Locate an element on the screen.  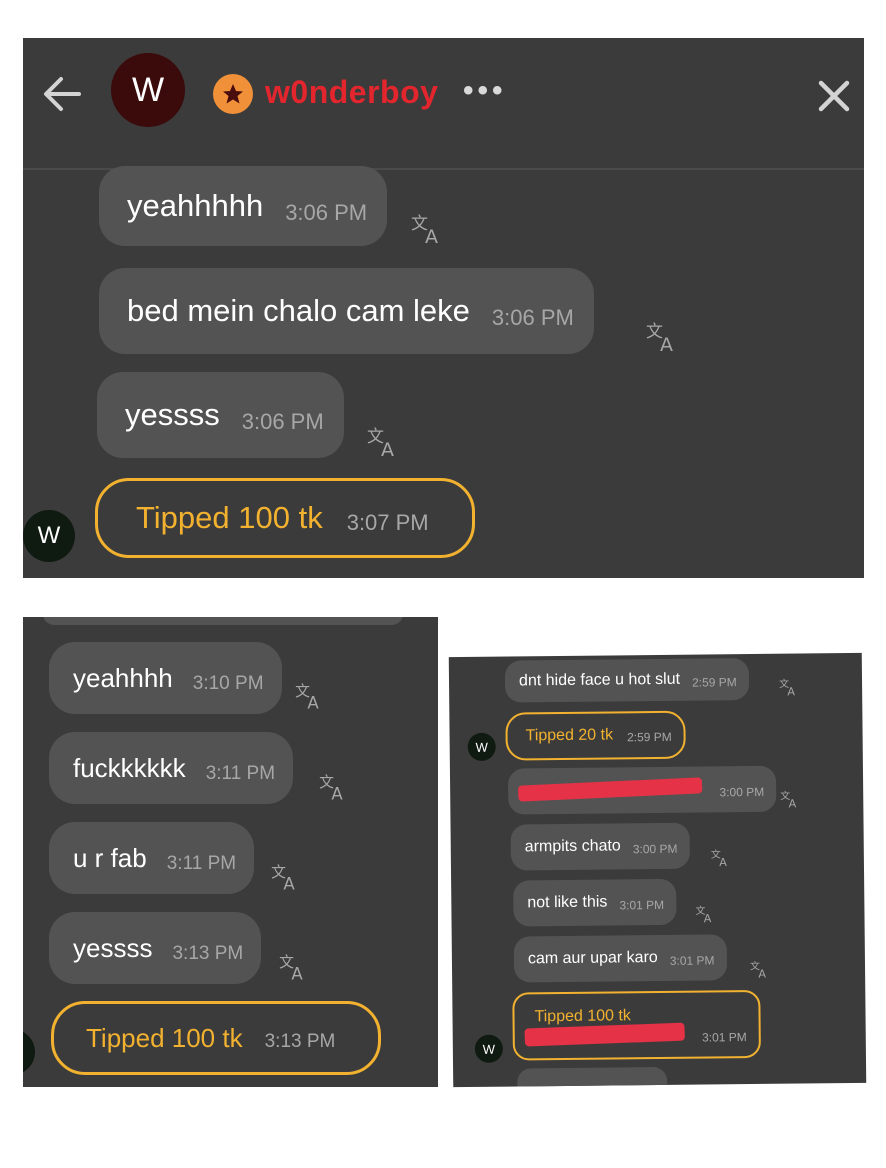
tip-time: 3:01 PM is located at coordinates (724, 1037).